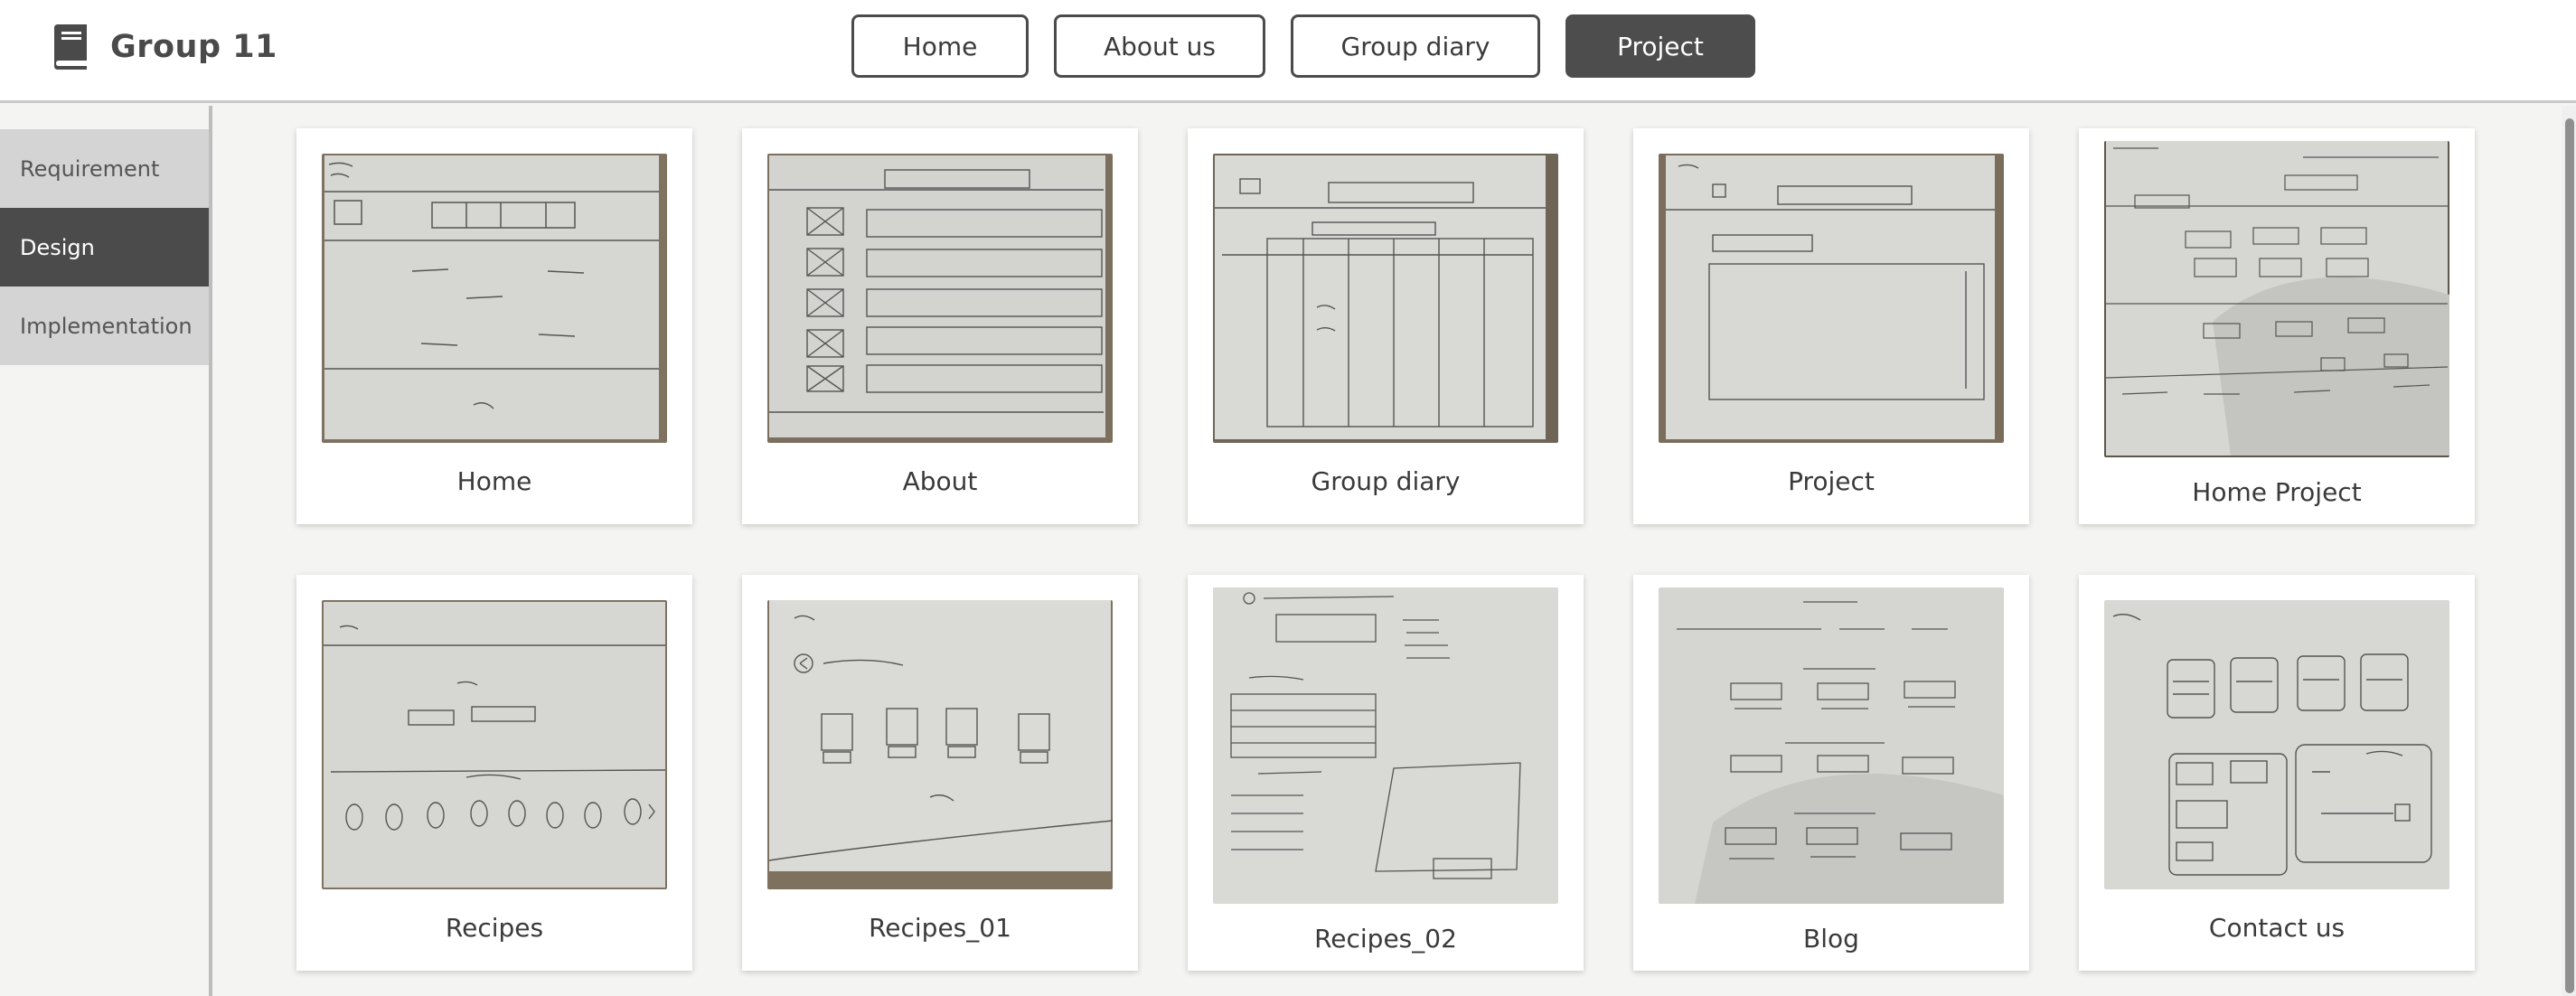 This screenshot has height=996, width=2576. I want to click on sidebar-item-design: Design, so click(105, 247).